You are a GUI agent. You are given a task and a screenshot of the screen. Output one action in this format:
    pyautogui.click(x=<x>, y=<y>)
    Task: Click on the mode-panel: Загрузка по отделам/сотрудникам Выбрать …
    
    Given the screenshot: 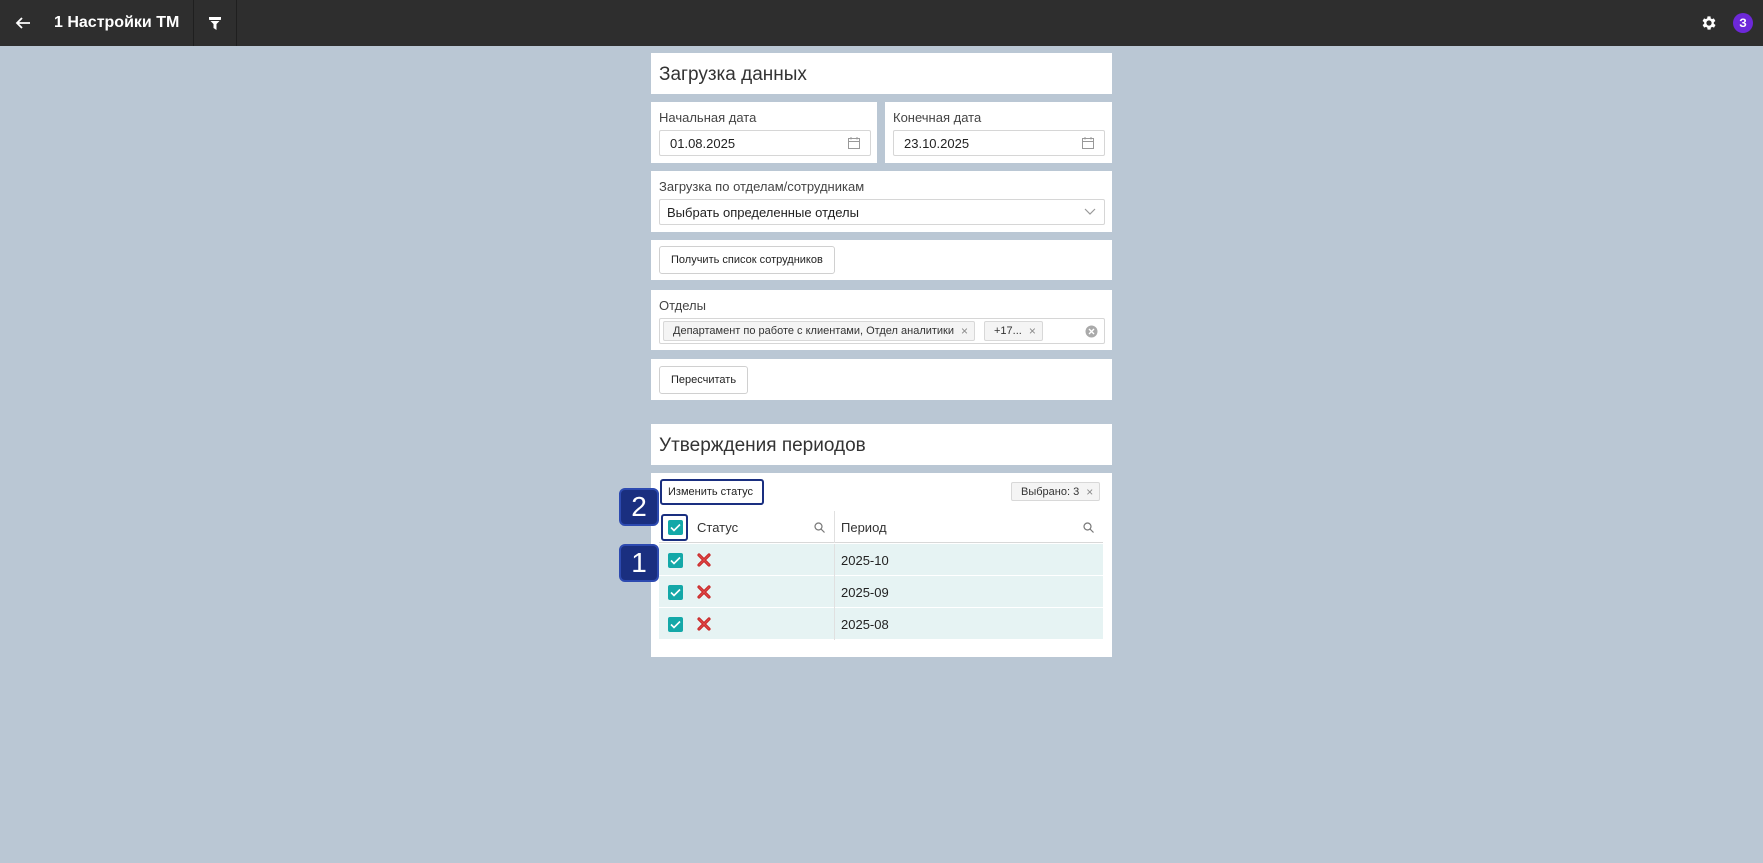 What is the action you would take?
    pyautogui.click(x=881, y=201)
    